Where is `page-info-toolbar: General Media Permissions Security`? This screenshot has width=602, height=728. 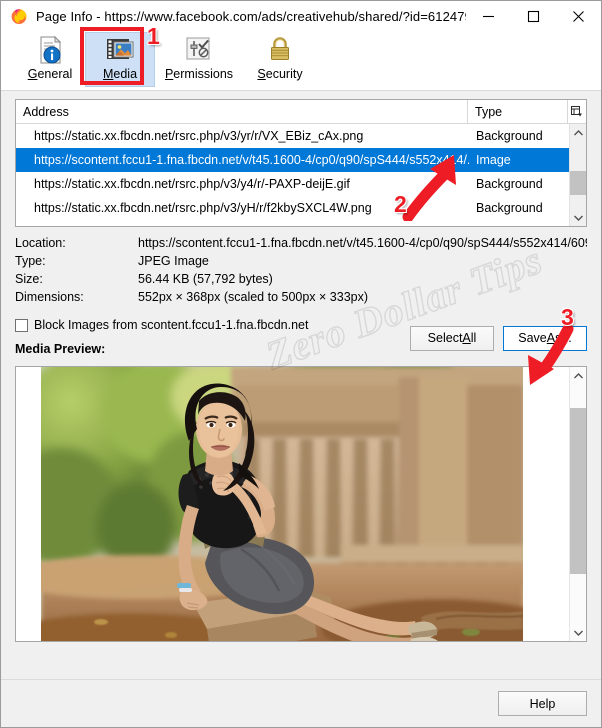 page-info-toolbar: General Media Permissions Security is located at coordinates (301, 61).